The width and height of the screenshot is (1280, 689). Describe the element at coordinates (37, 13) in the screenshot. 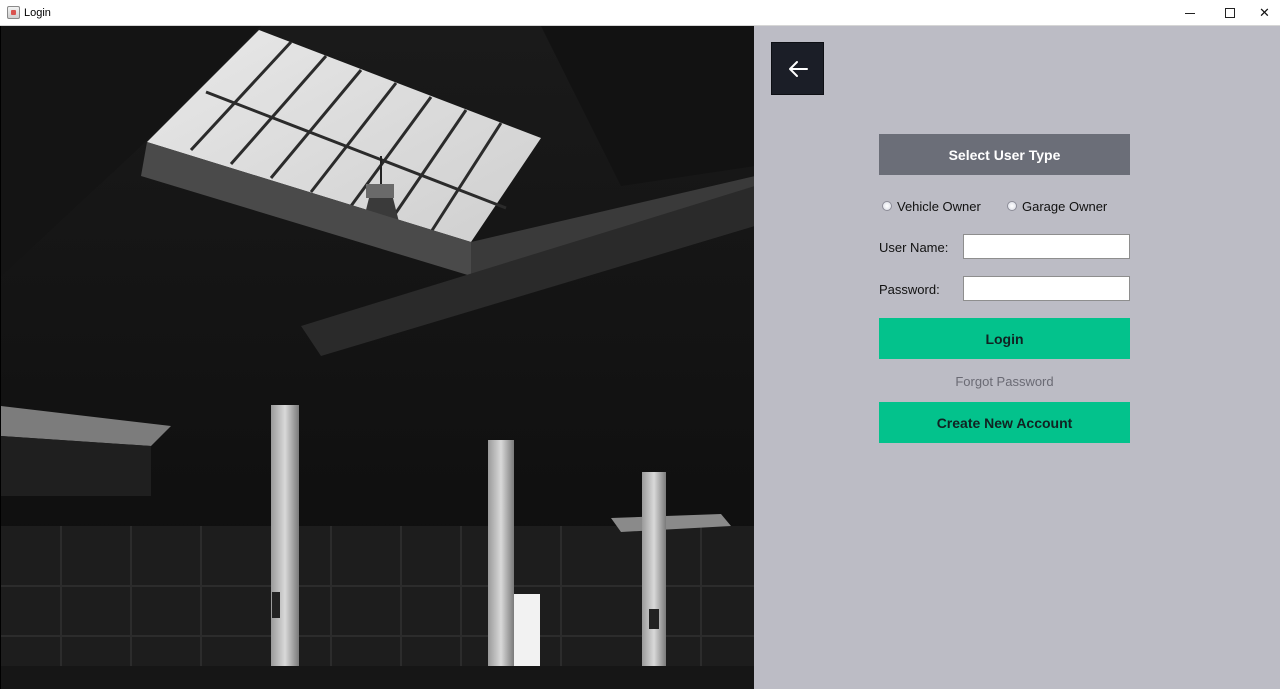

I see `window-title: Login` at that location.